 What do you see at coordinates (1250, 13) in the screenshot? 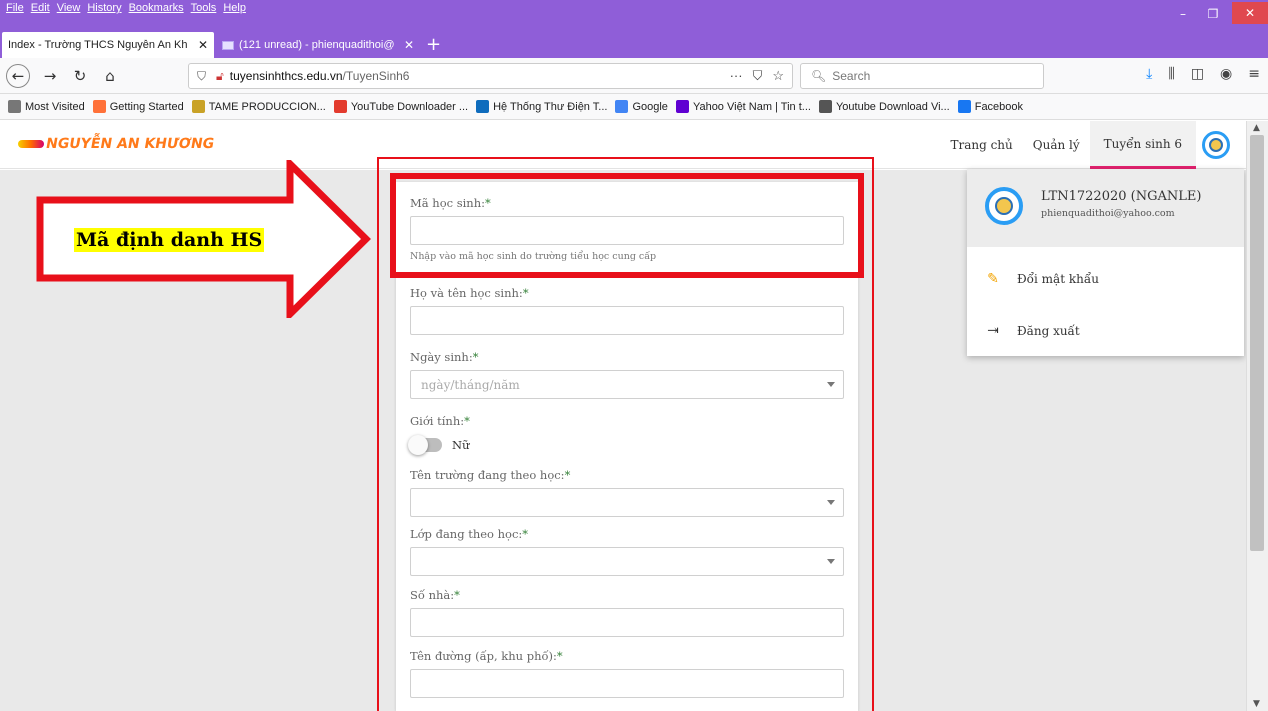
I see `close-window-button: ✕` at bounding box center [1250, 13].